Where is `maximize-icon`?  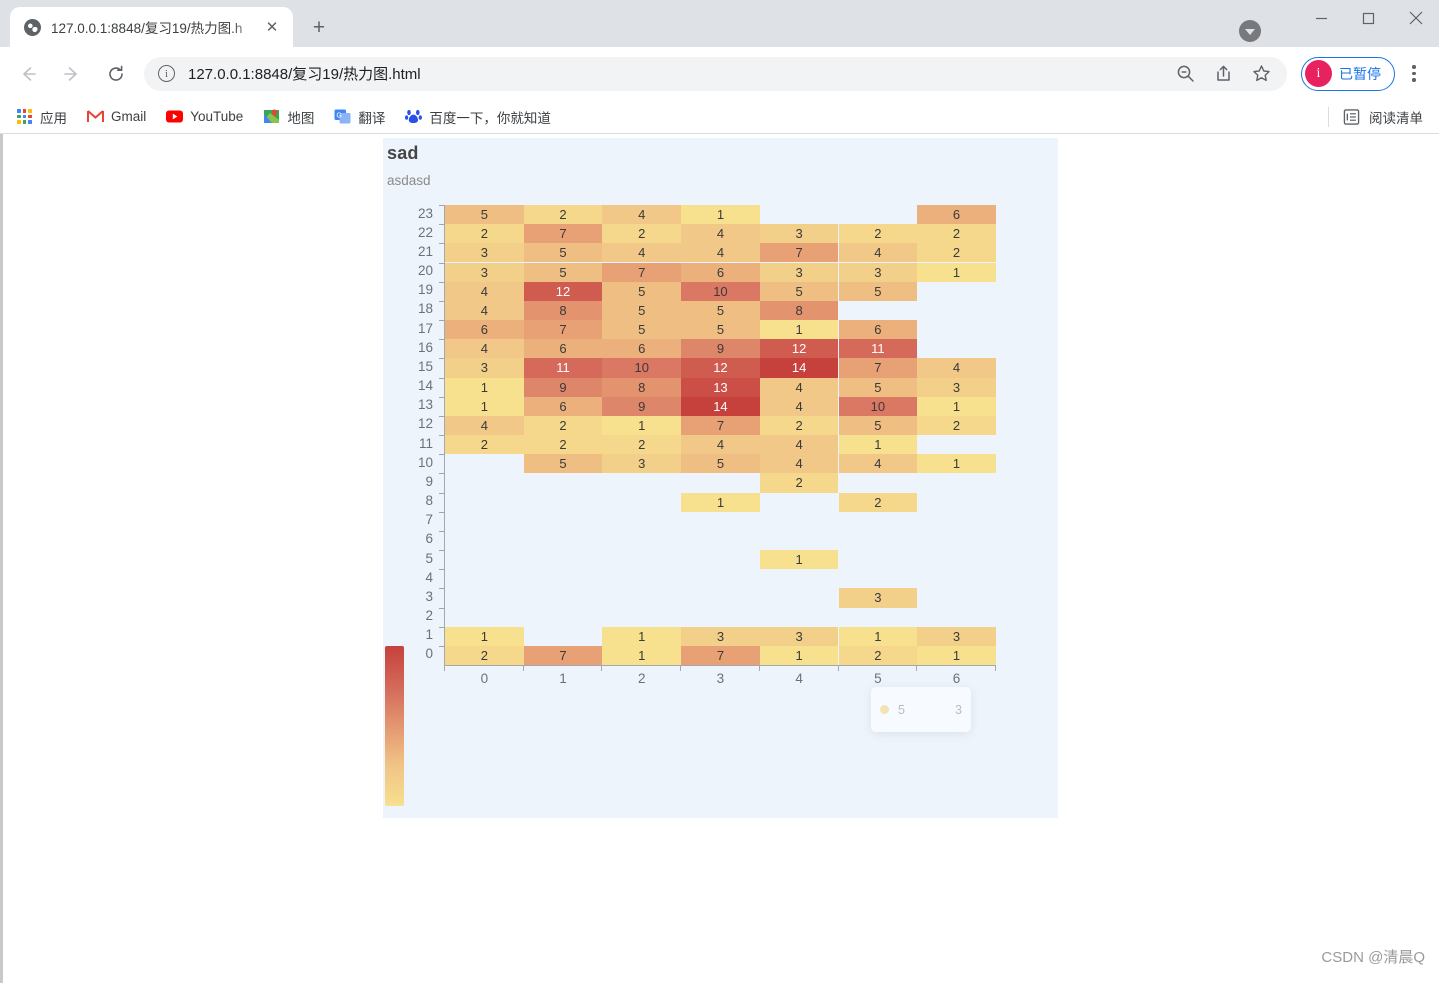
maximize-icon is located at coordinates (1368, 18).